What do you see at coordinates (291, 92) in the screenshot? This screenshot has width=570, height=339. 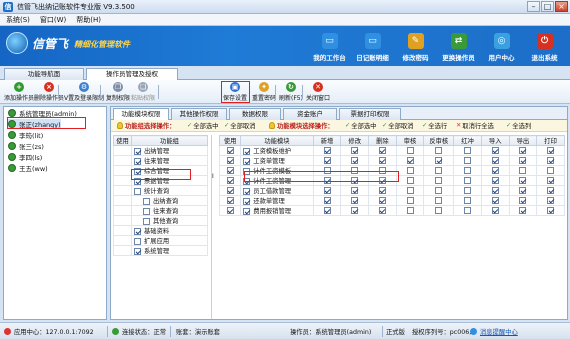 I see `toolbar-refresh-button: ↻ 刷新(F5)` at bounding box center [291, 92].